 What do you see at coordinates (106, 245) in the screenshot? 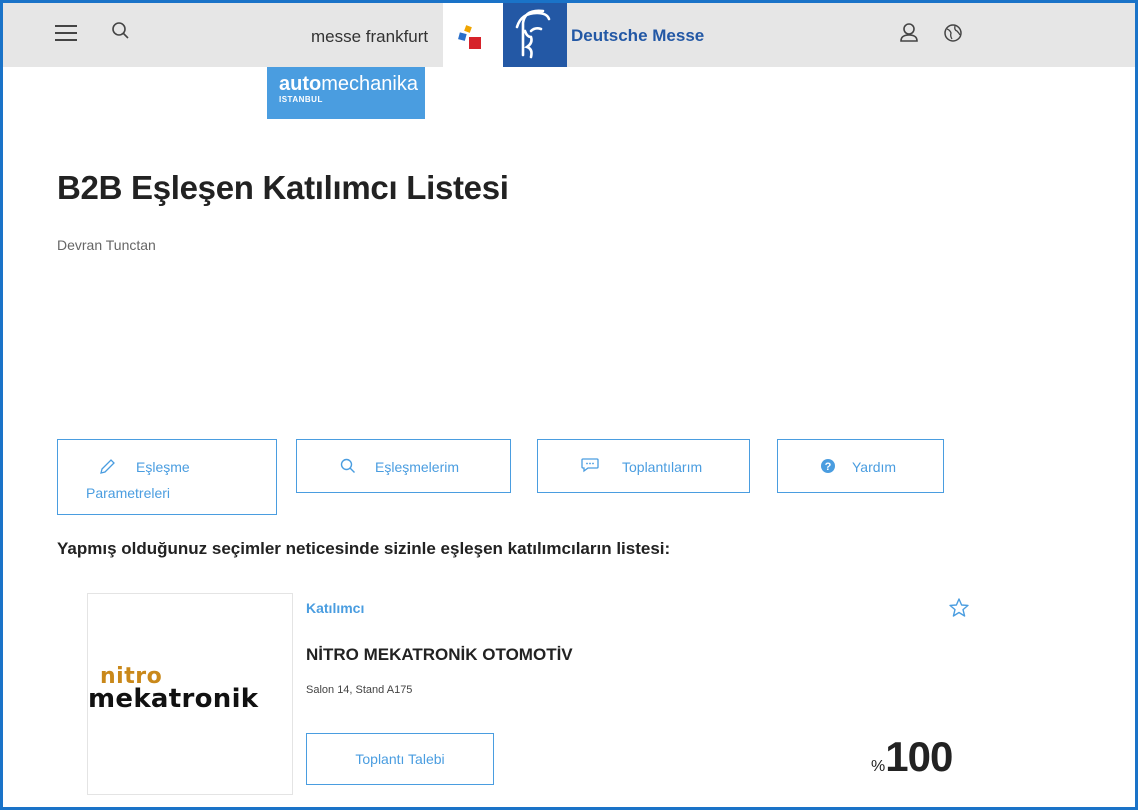
I see `user-name: Devran Tunctan` at bounding box center [106, 245].